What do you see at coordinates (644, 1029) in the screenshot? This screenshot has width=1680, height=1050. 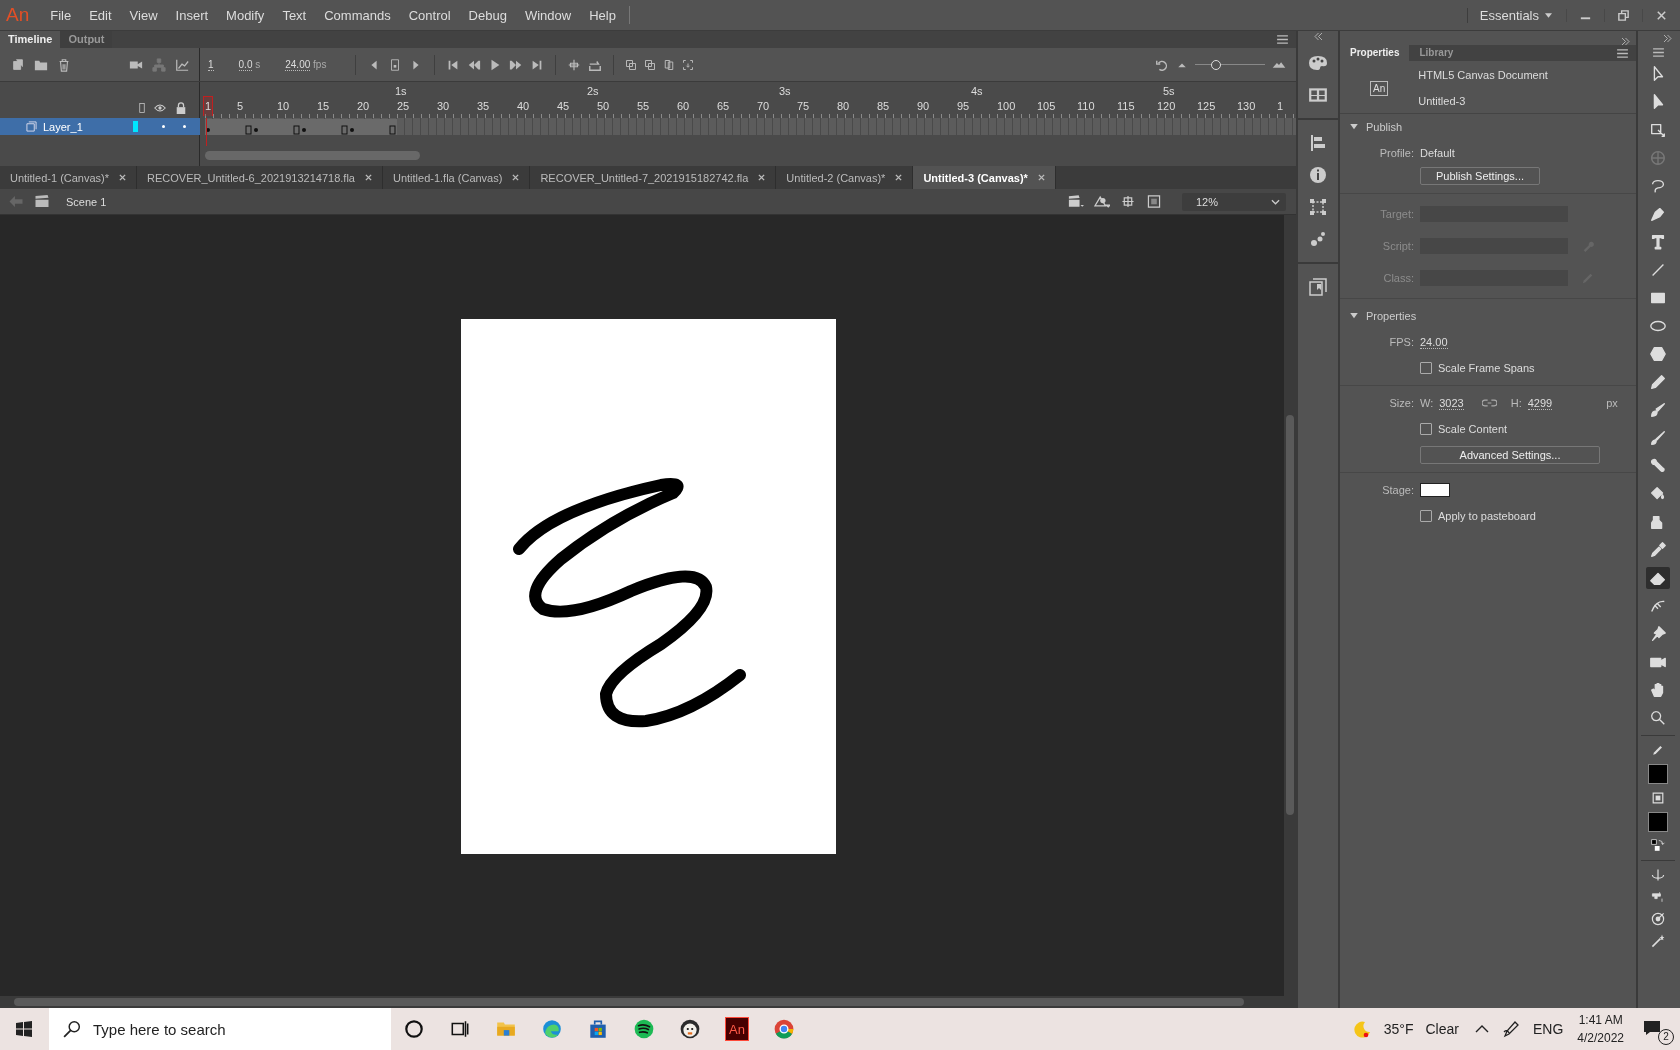 I see `music-app-icon` at bounding box center [644, 1029].